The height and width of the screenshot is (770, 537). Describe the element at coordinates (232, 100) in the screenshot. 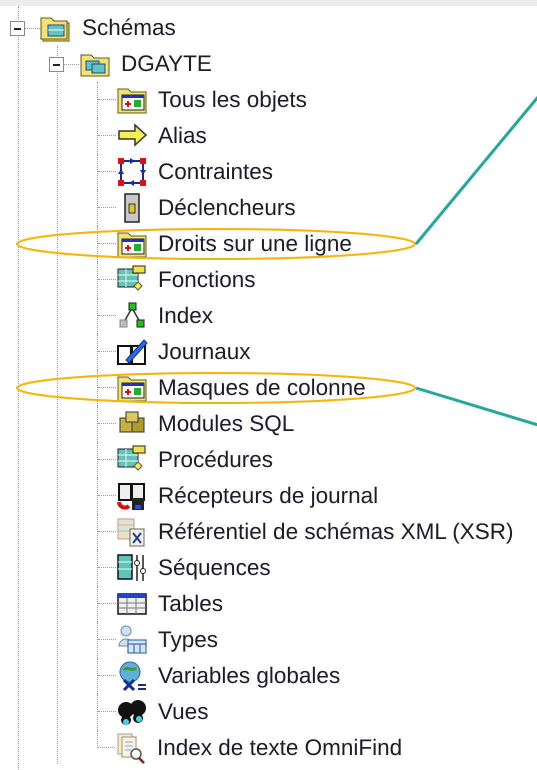

I see `tree-item-label: Tous les objets` at that location.